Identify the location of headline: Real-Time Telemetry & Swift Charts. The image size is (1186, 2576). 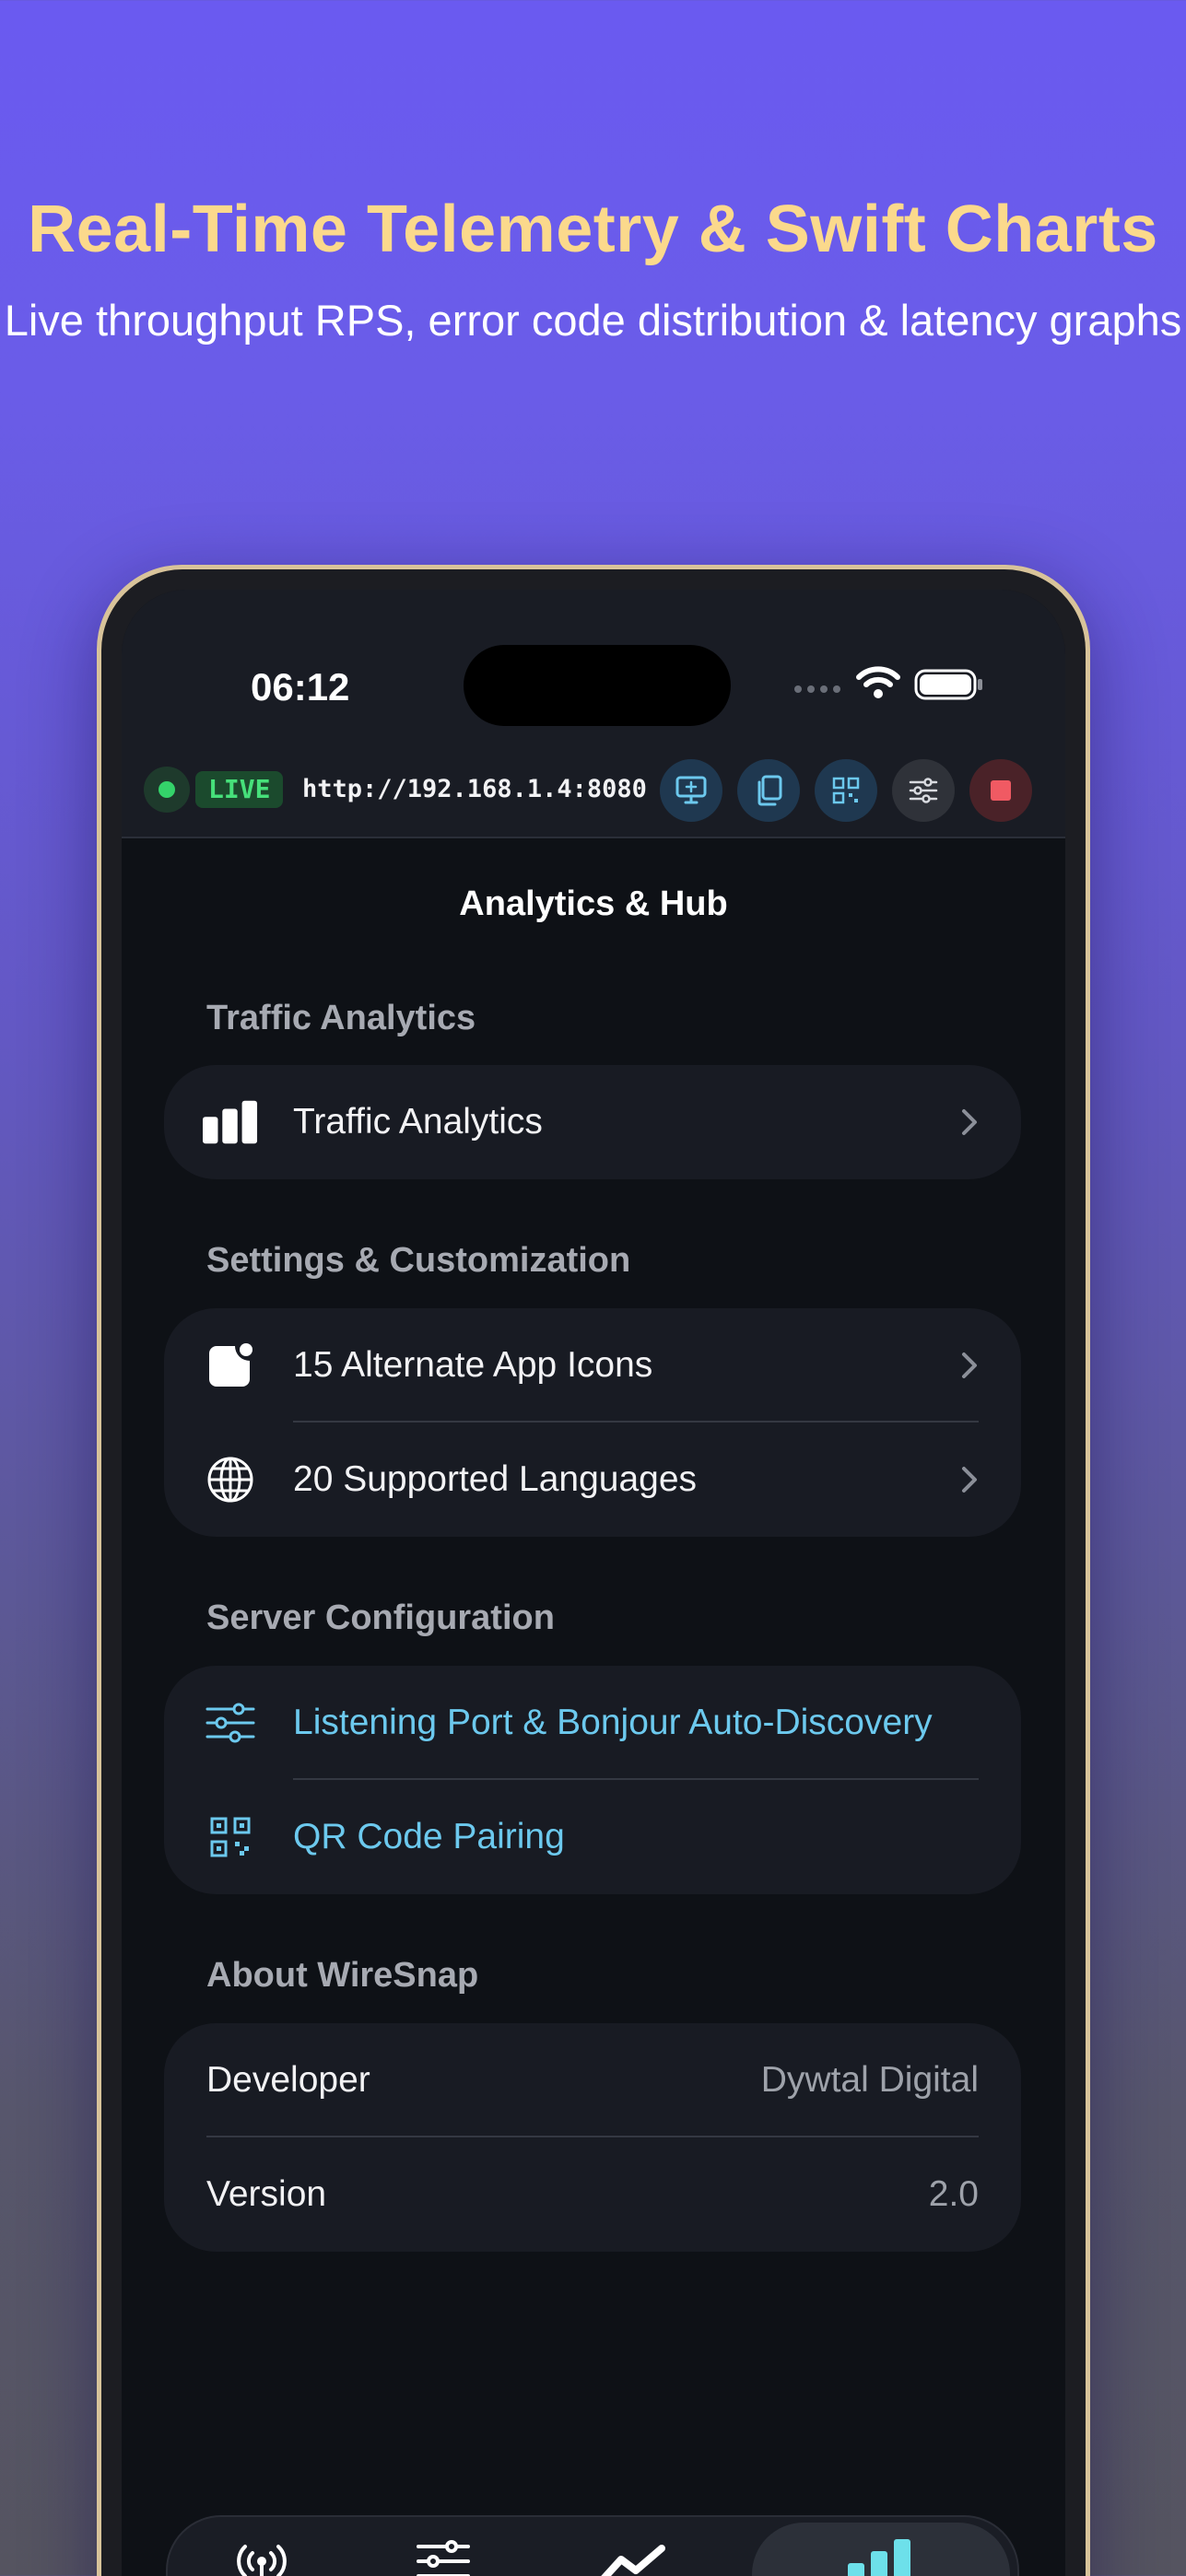
(593, 229).